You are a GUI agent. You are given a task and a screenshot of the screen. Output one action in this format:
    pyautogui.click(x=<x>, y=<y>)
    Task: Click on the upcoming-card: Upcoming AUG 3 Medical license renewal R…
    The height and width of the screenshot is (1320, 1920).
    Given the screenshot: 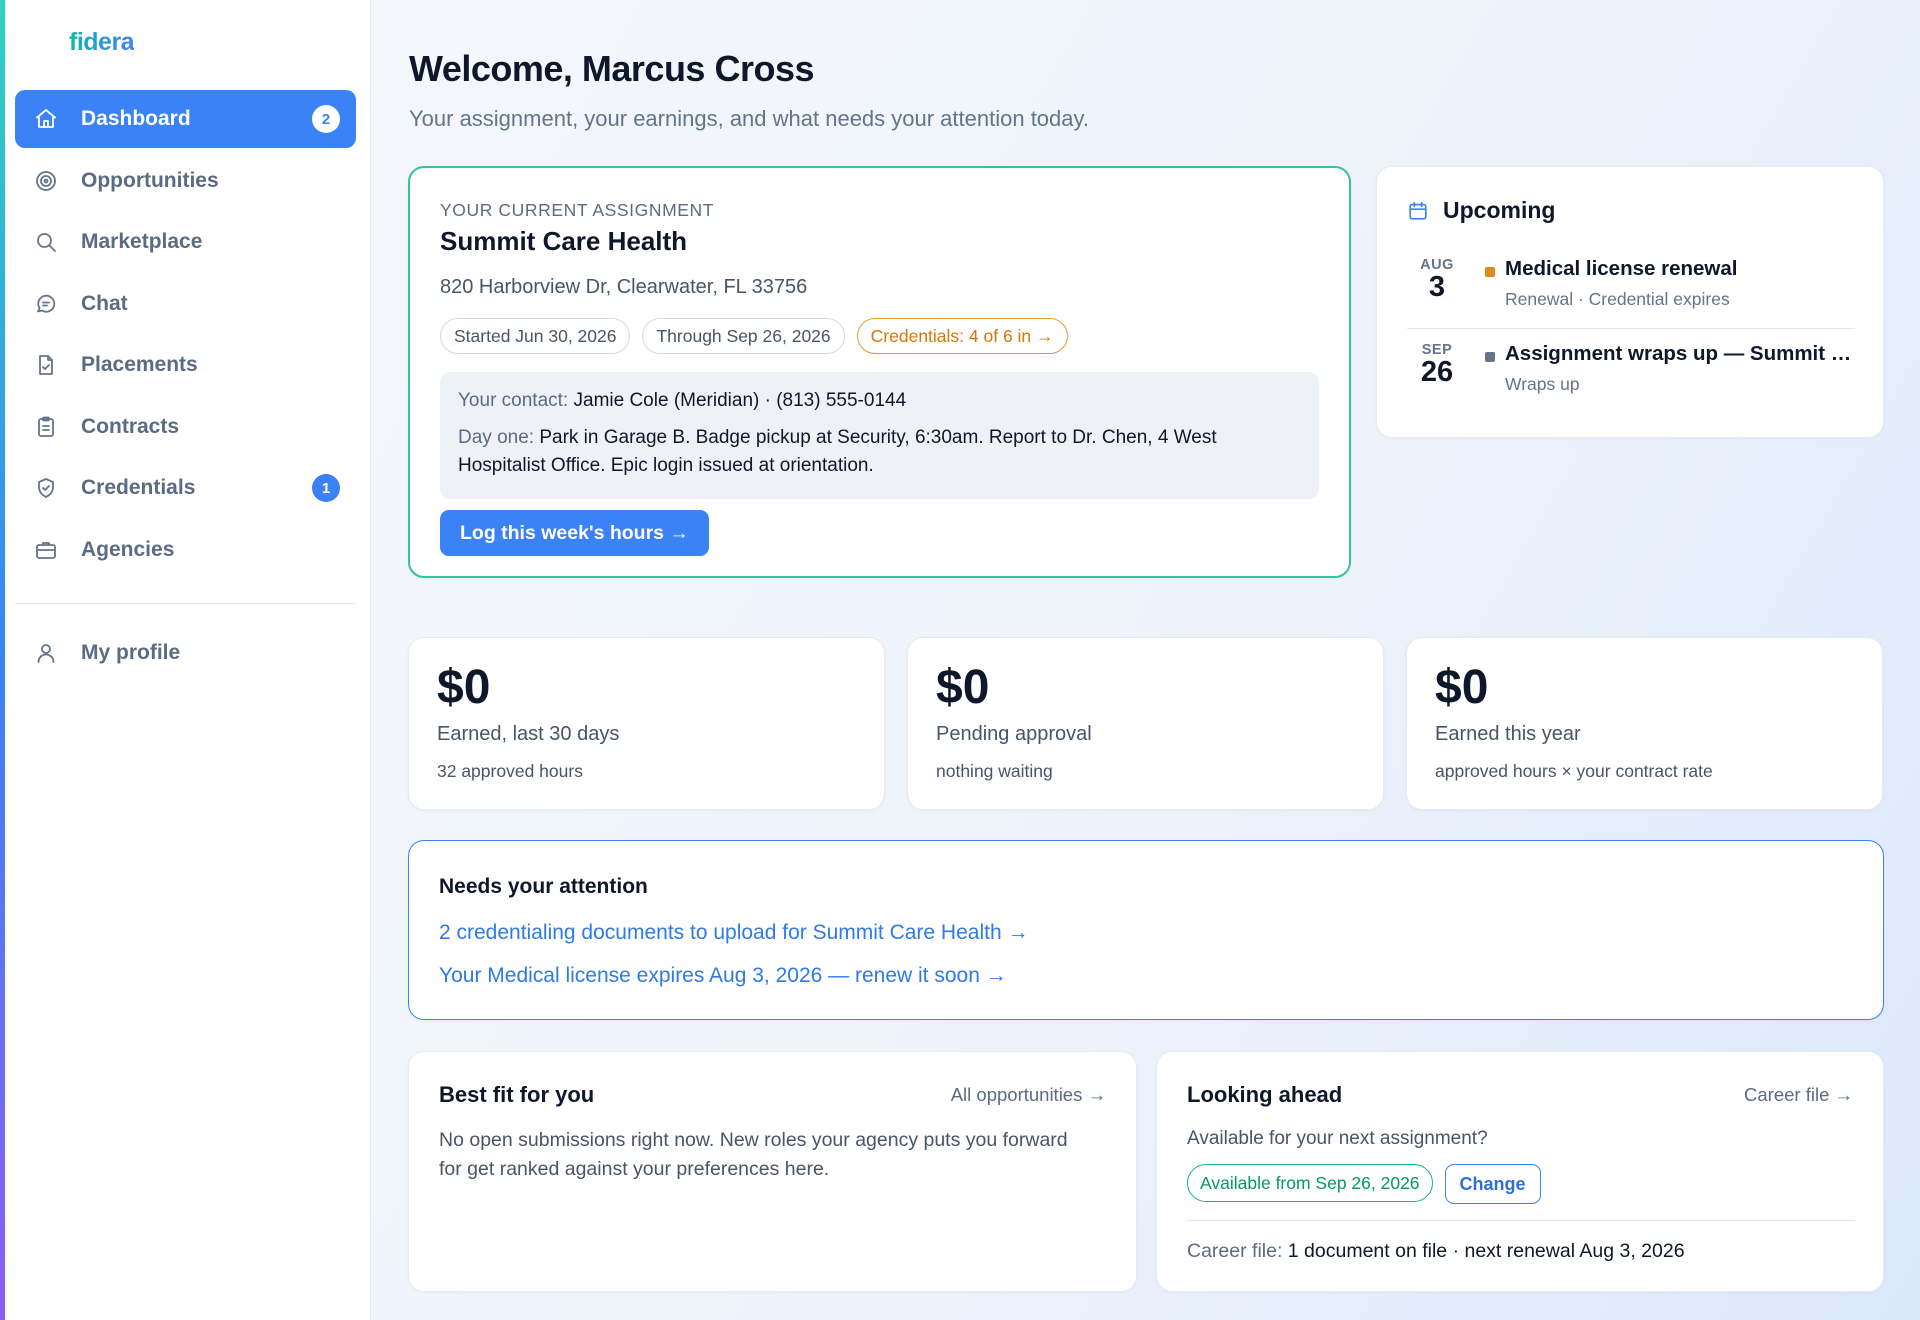 What is the action you would take?
    pyautogui.click(x=1630, y=302)
    